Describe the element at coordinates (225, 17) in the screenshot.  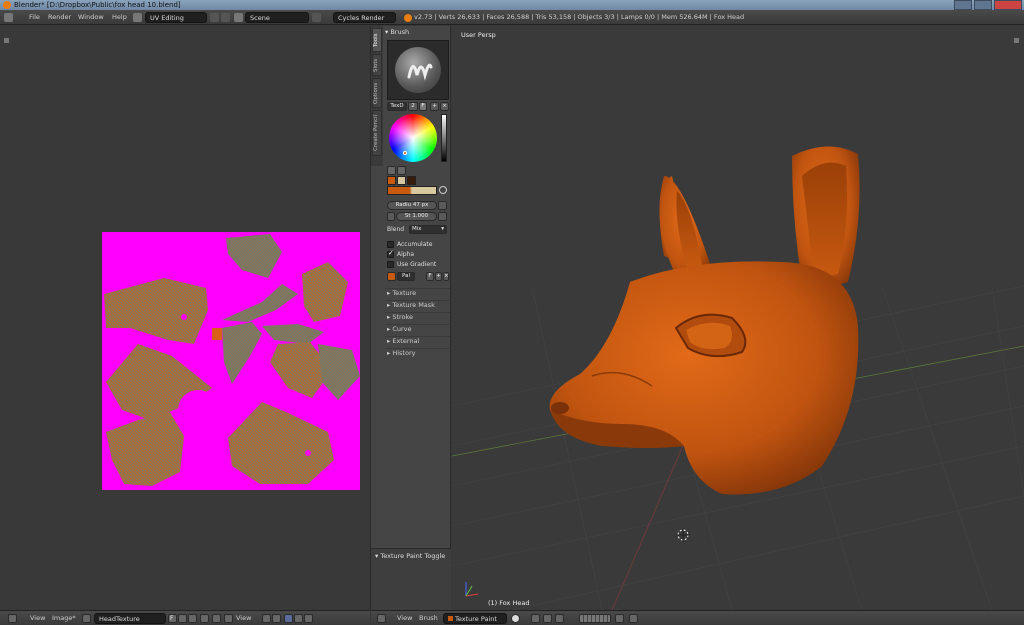
I see `layout-remove-icon` at that location.